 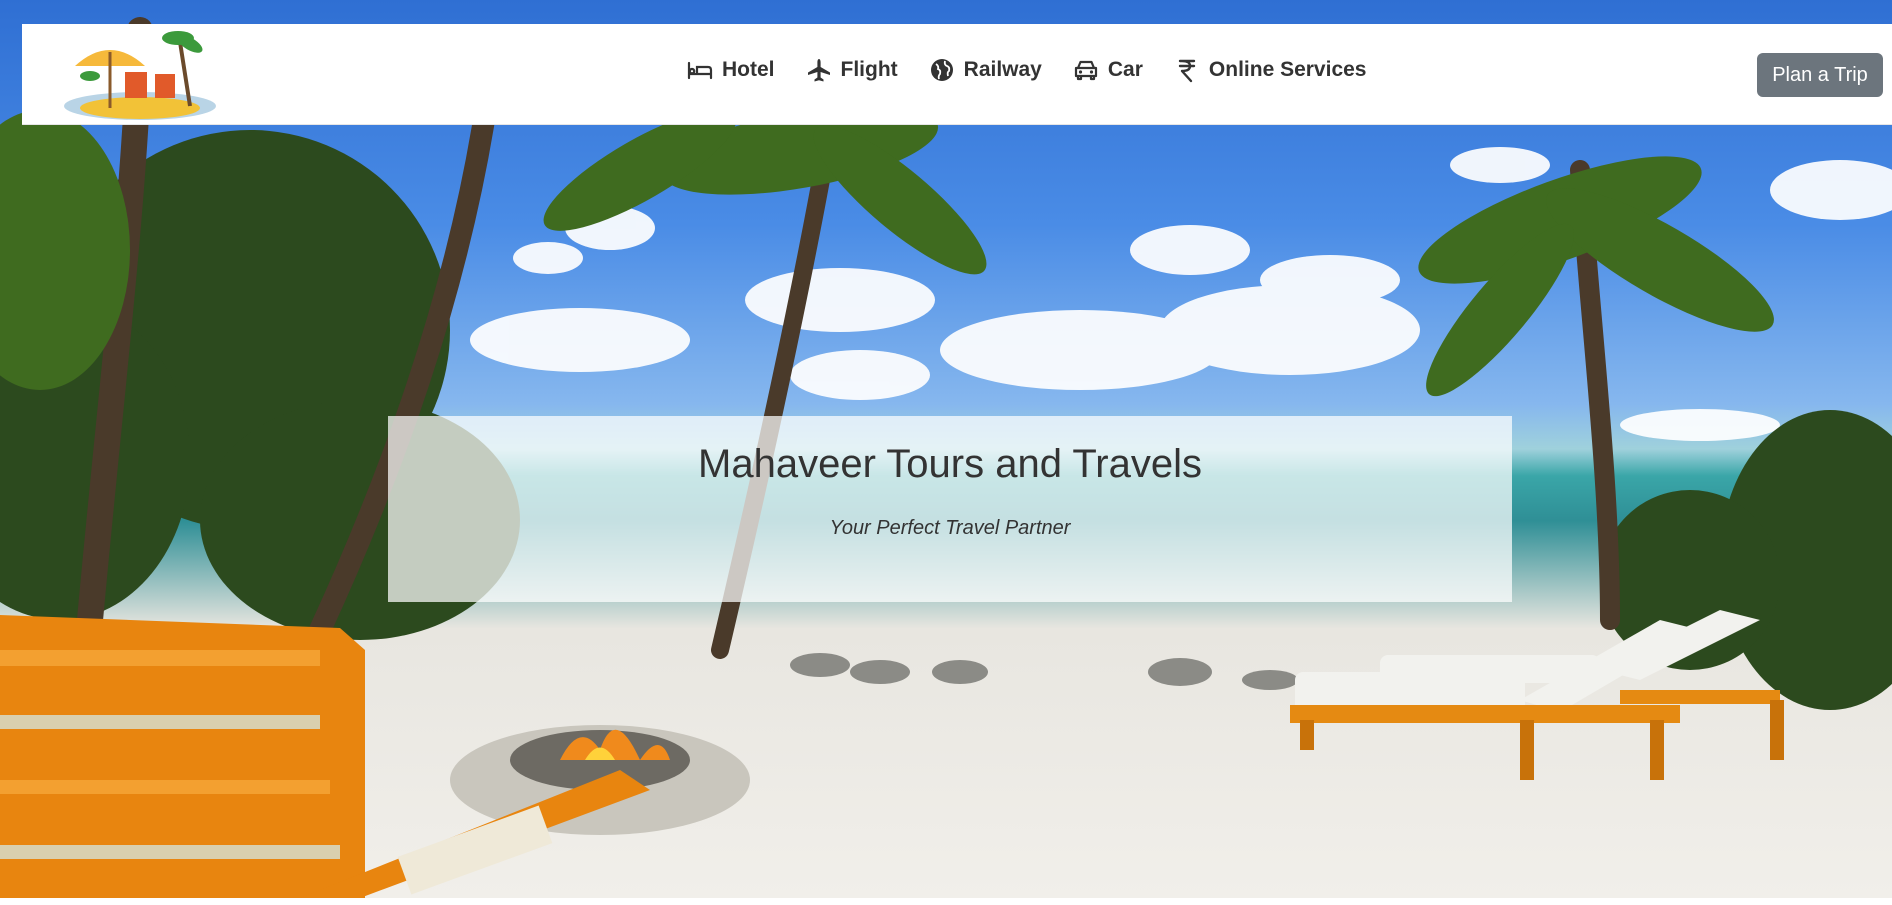 What do you see at coordinates (748, 69) in the screenshot?
I see `nav-hotel-label: Hotel` at bounding box center [748, 69].